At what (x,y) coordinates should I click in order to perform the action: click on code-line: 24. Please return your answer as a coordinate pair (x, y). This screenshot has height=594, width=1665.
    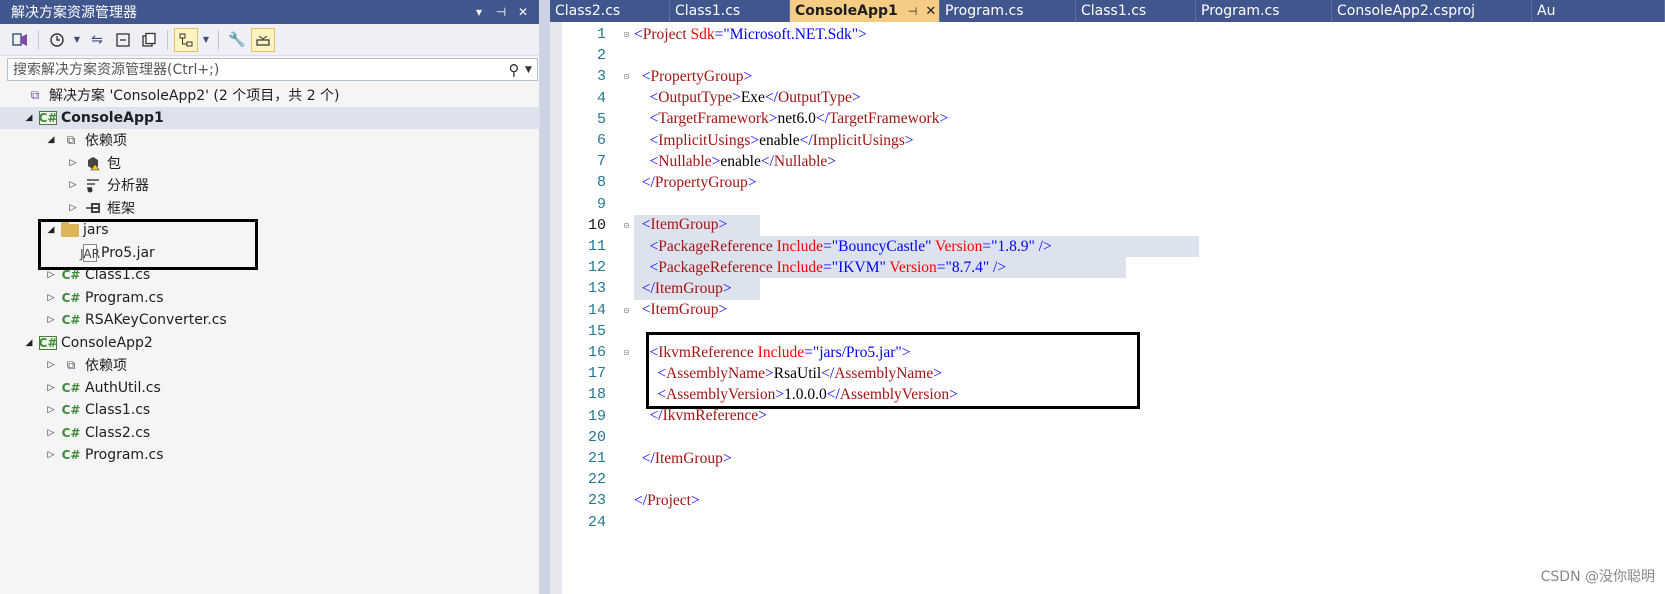
    Looking at the image, I should click on (1100, 522).